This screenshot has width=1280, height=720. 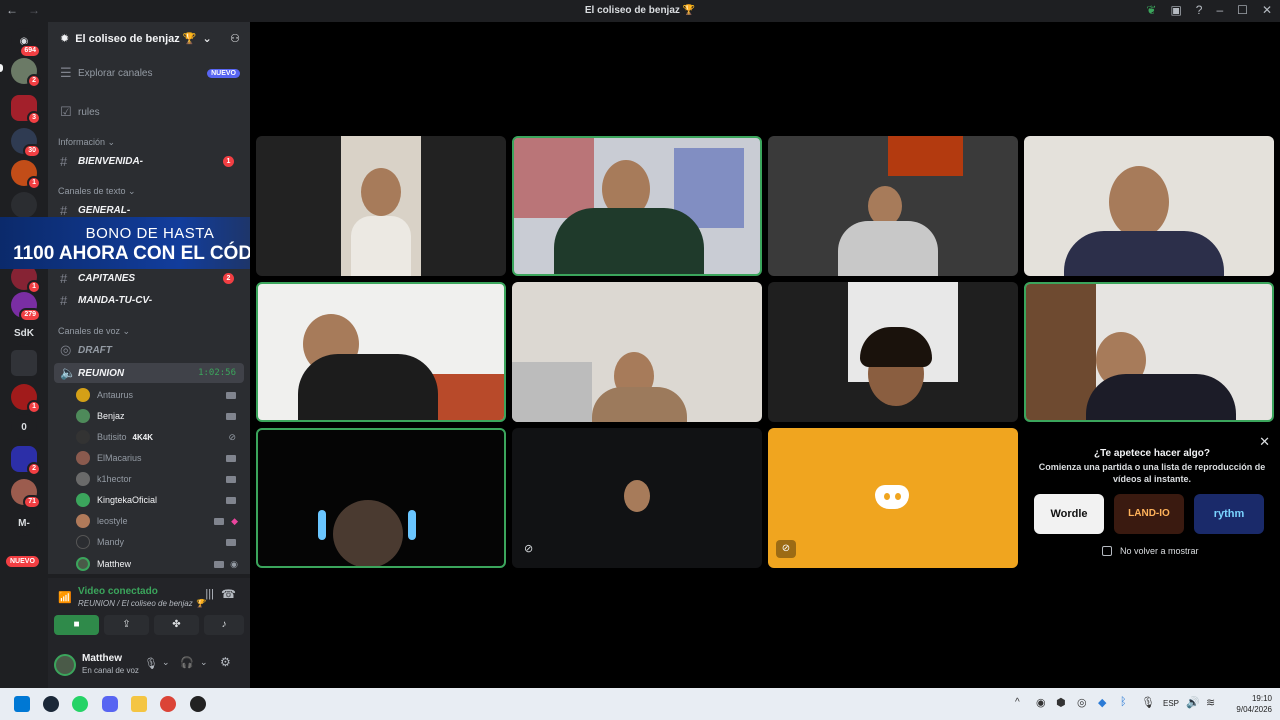 I want to click on steam-icon, so click(x=51, y=704).